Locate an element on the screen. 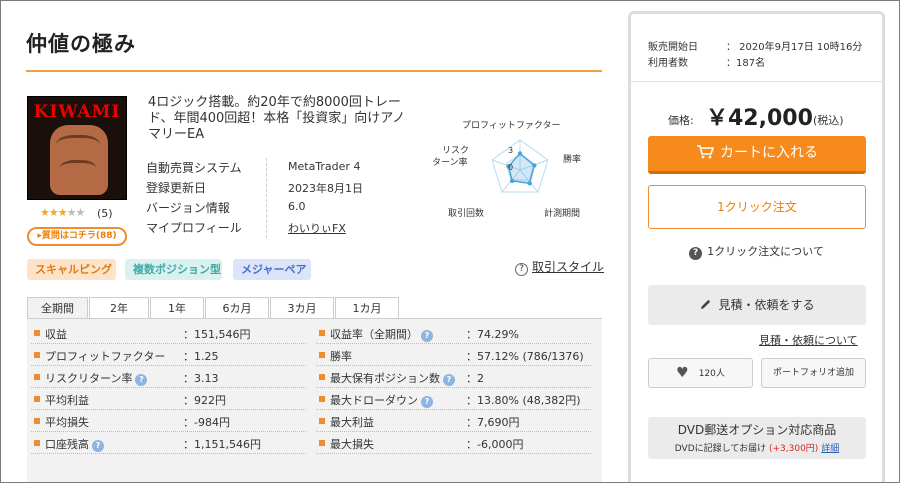  tab-all-period: 全期間 is located at coordinates (57, 308).